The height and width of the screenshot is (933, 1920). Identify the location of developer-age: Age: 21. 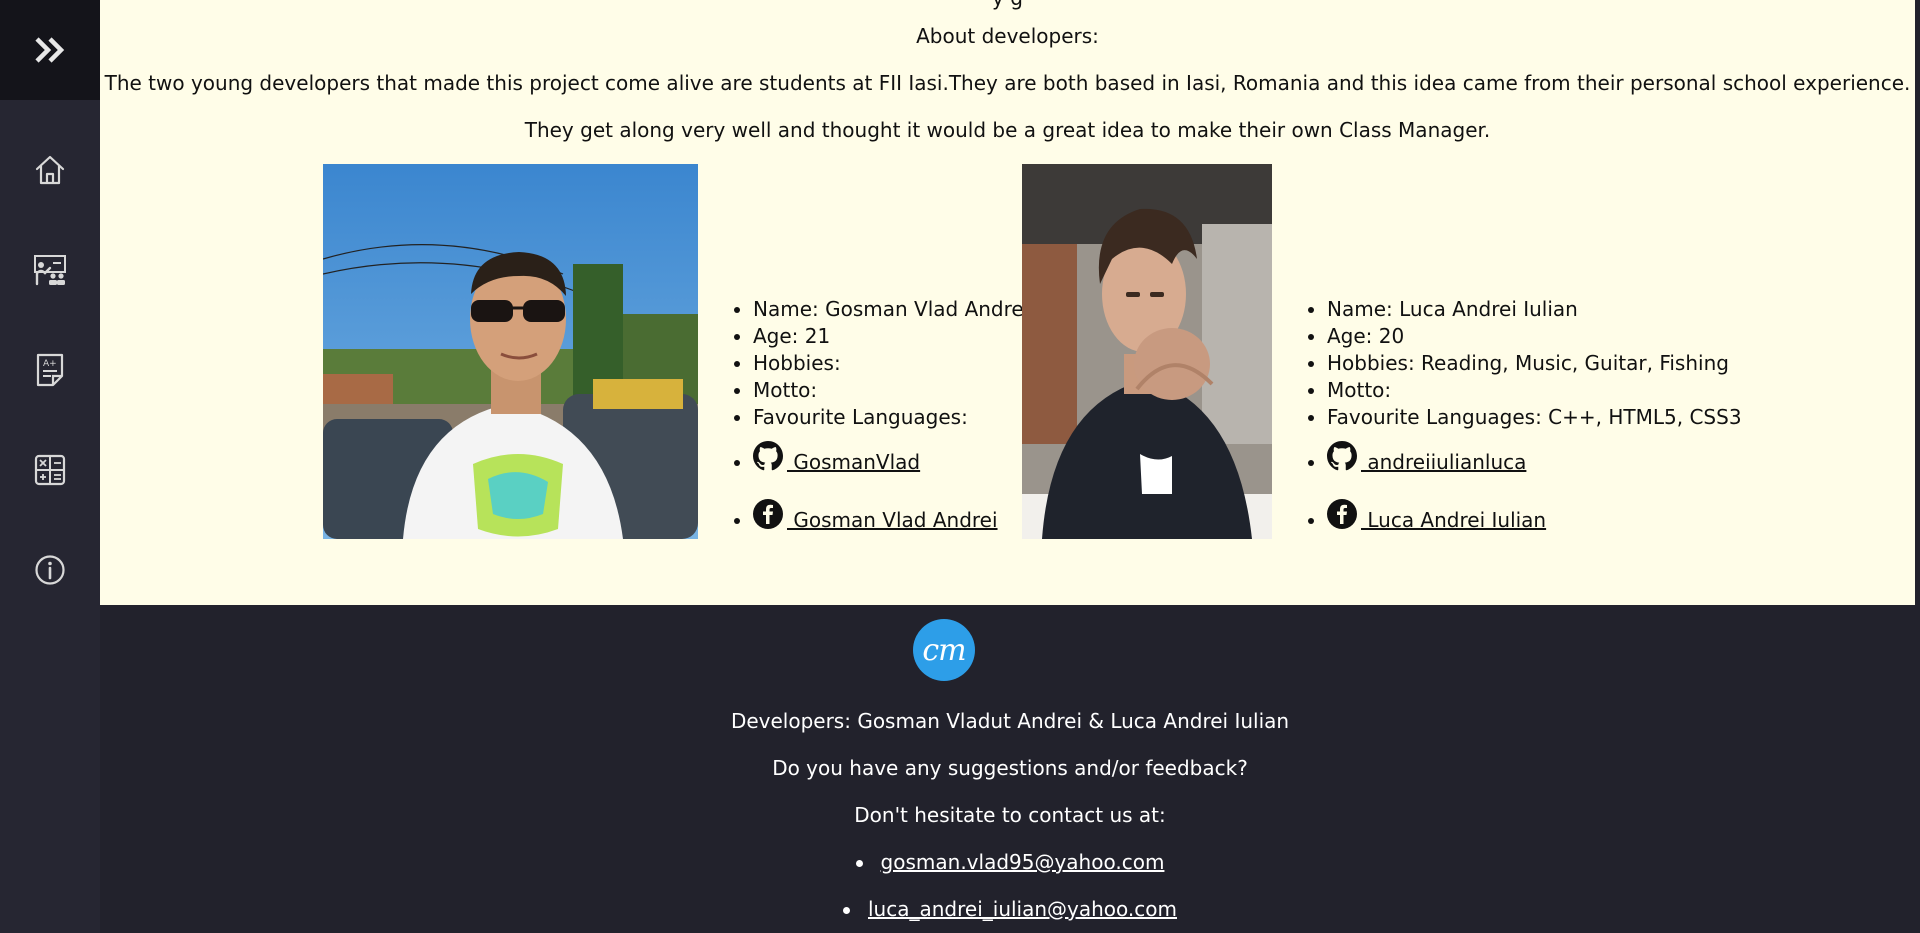
(891, 336).